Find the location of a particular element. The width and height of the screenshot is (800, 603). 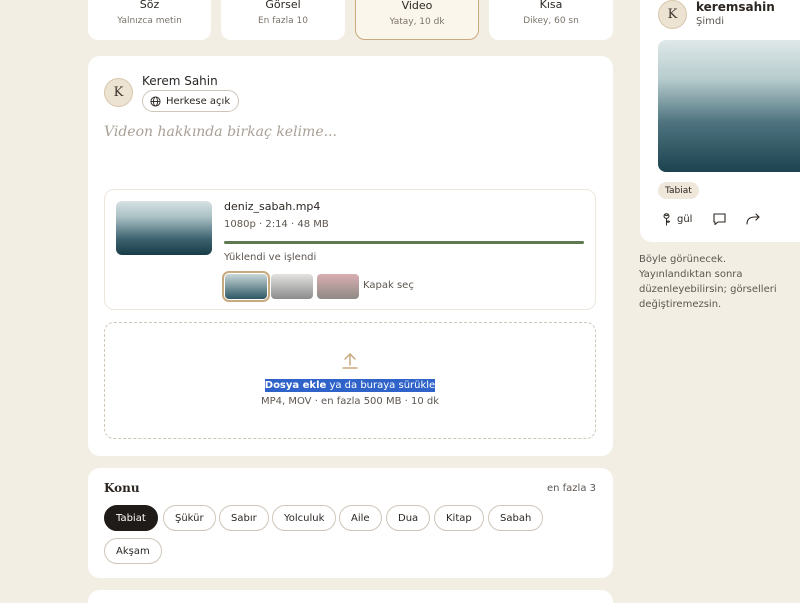

topic-chip-sabah: Sabah is located at coordinates (516, 518).